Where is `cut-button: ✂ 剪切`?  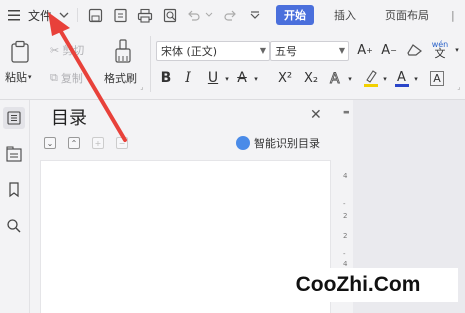
cut-button: ✂ 剪切 is located at coordinates (67, 50).